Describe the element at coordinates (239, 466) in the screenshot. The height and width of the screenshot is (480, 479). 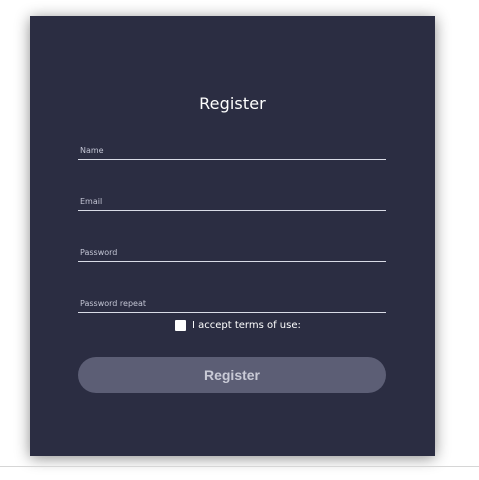
I see `divider` at that location.